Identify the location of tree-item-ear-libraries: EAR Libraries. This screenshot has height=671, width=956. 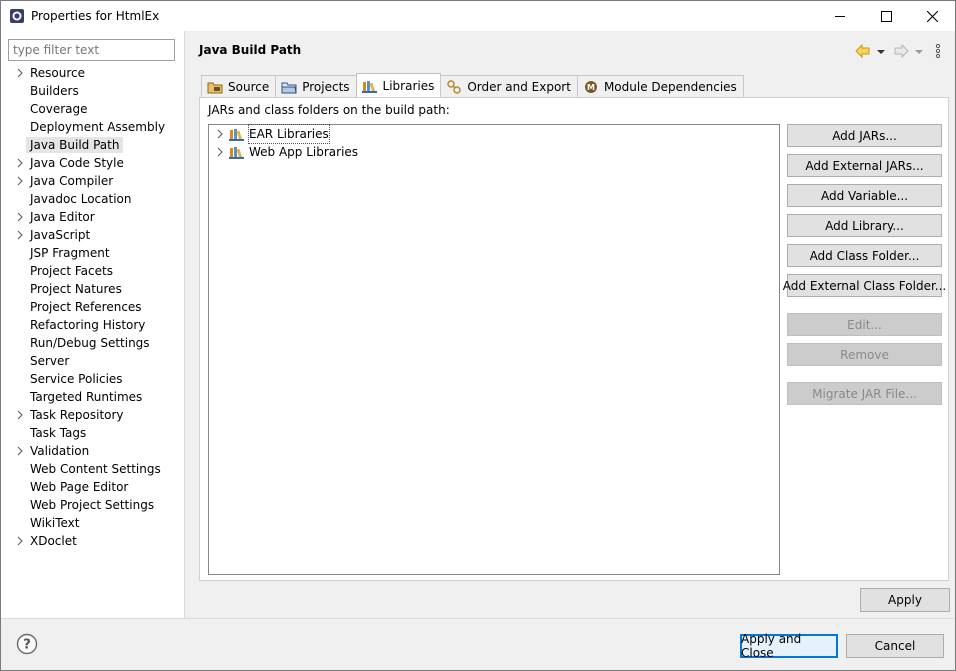
(272, 134).